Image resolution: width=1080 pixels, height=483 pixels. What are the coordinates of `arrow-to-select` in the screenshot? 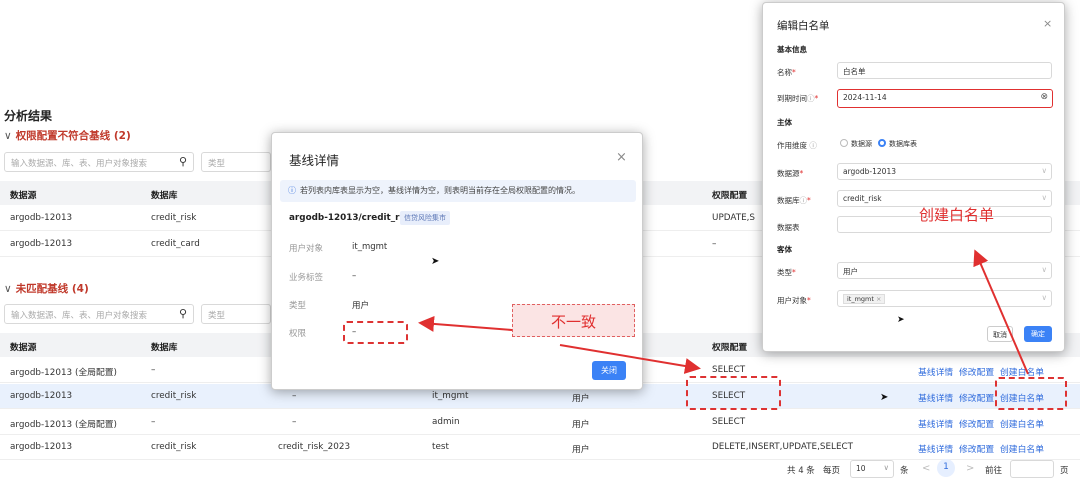 It's located at (630, 359).